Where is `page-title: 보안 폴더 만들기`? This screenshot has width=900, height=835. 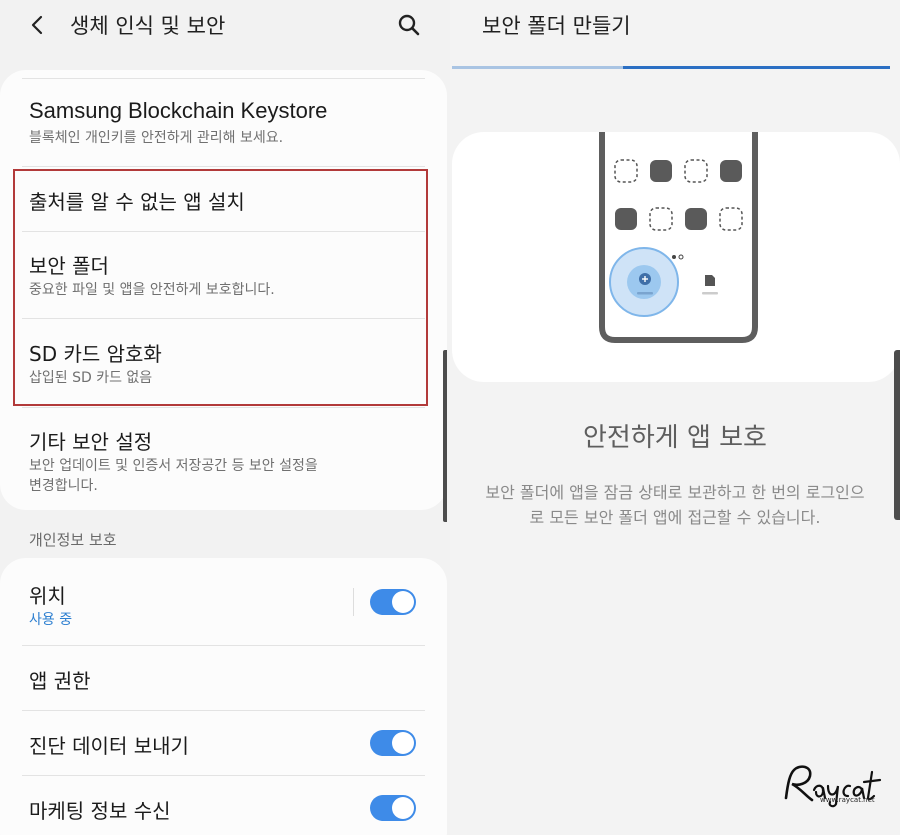 page-title: 보안 폴더 만들기 is located at coordinates (556, 26).